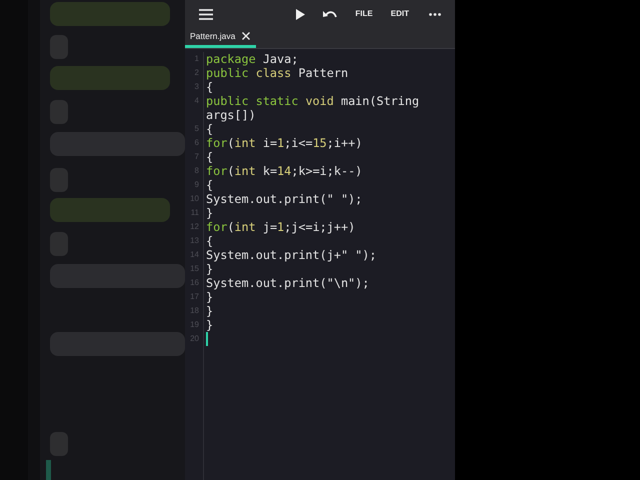 The image size is (640, 480). What do you see at coordinates (291, 255) in the screenshot?
I see `code-line: System.out.print(j+" ");` at bounding box center [291, 255].